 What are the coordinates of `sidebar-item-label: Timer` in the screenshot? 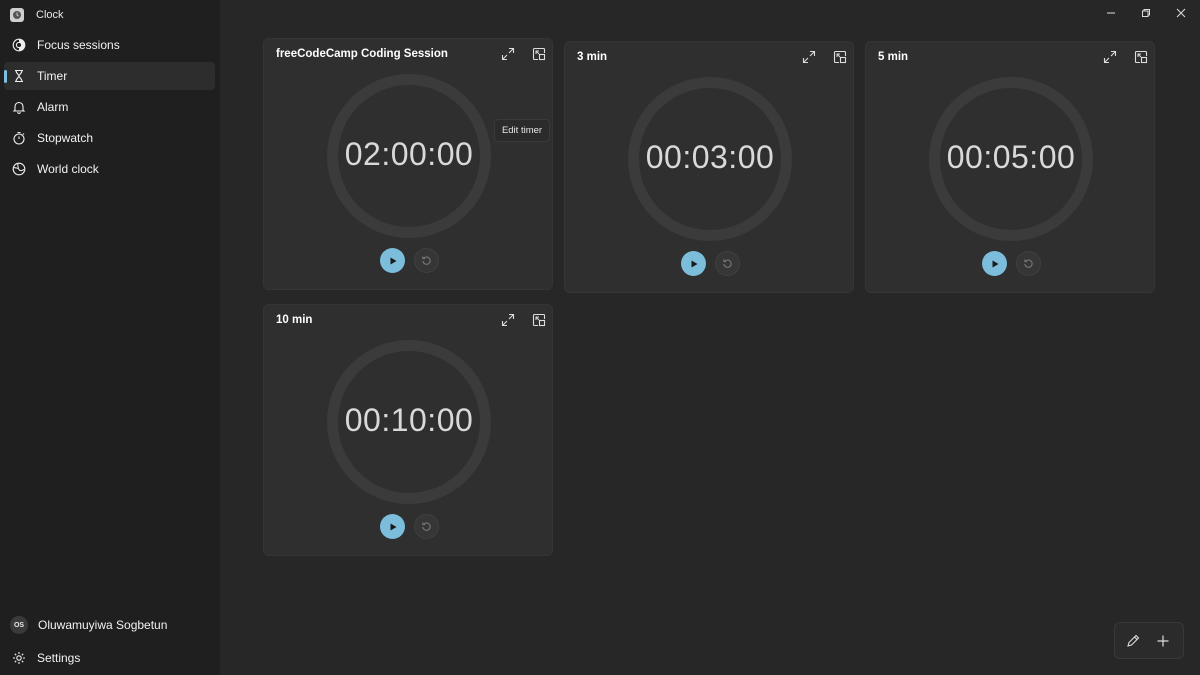 It's located at (52, 76).